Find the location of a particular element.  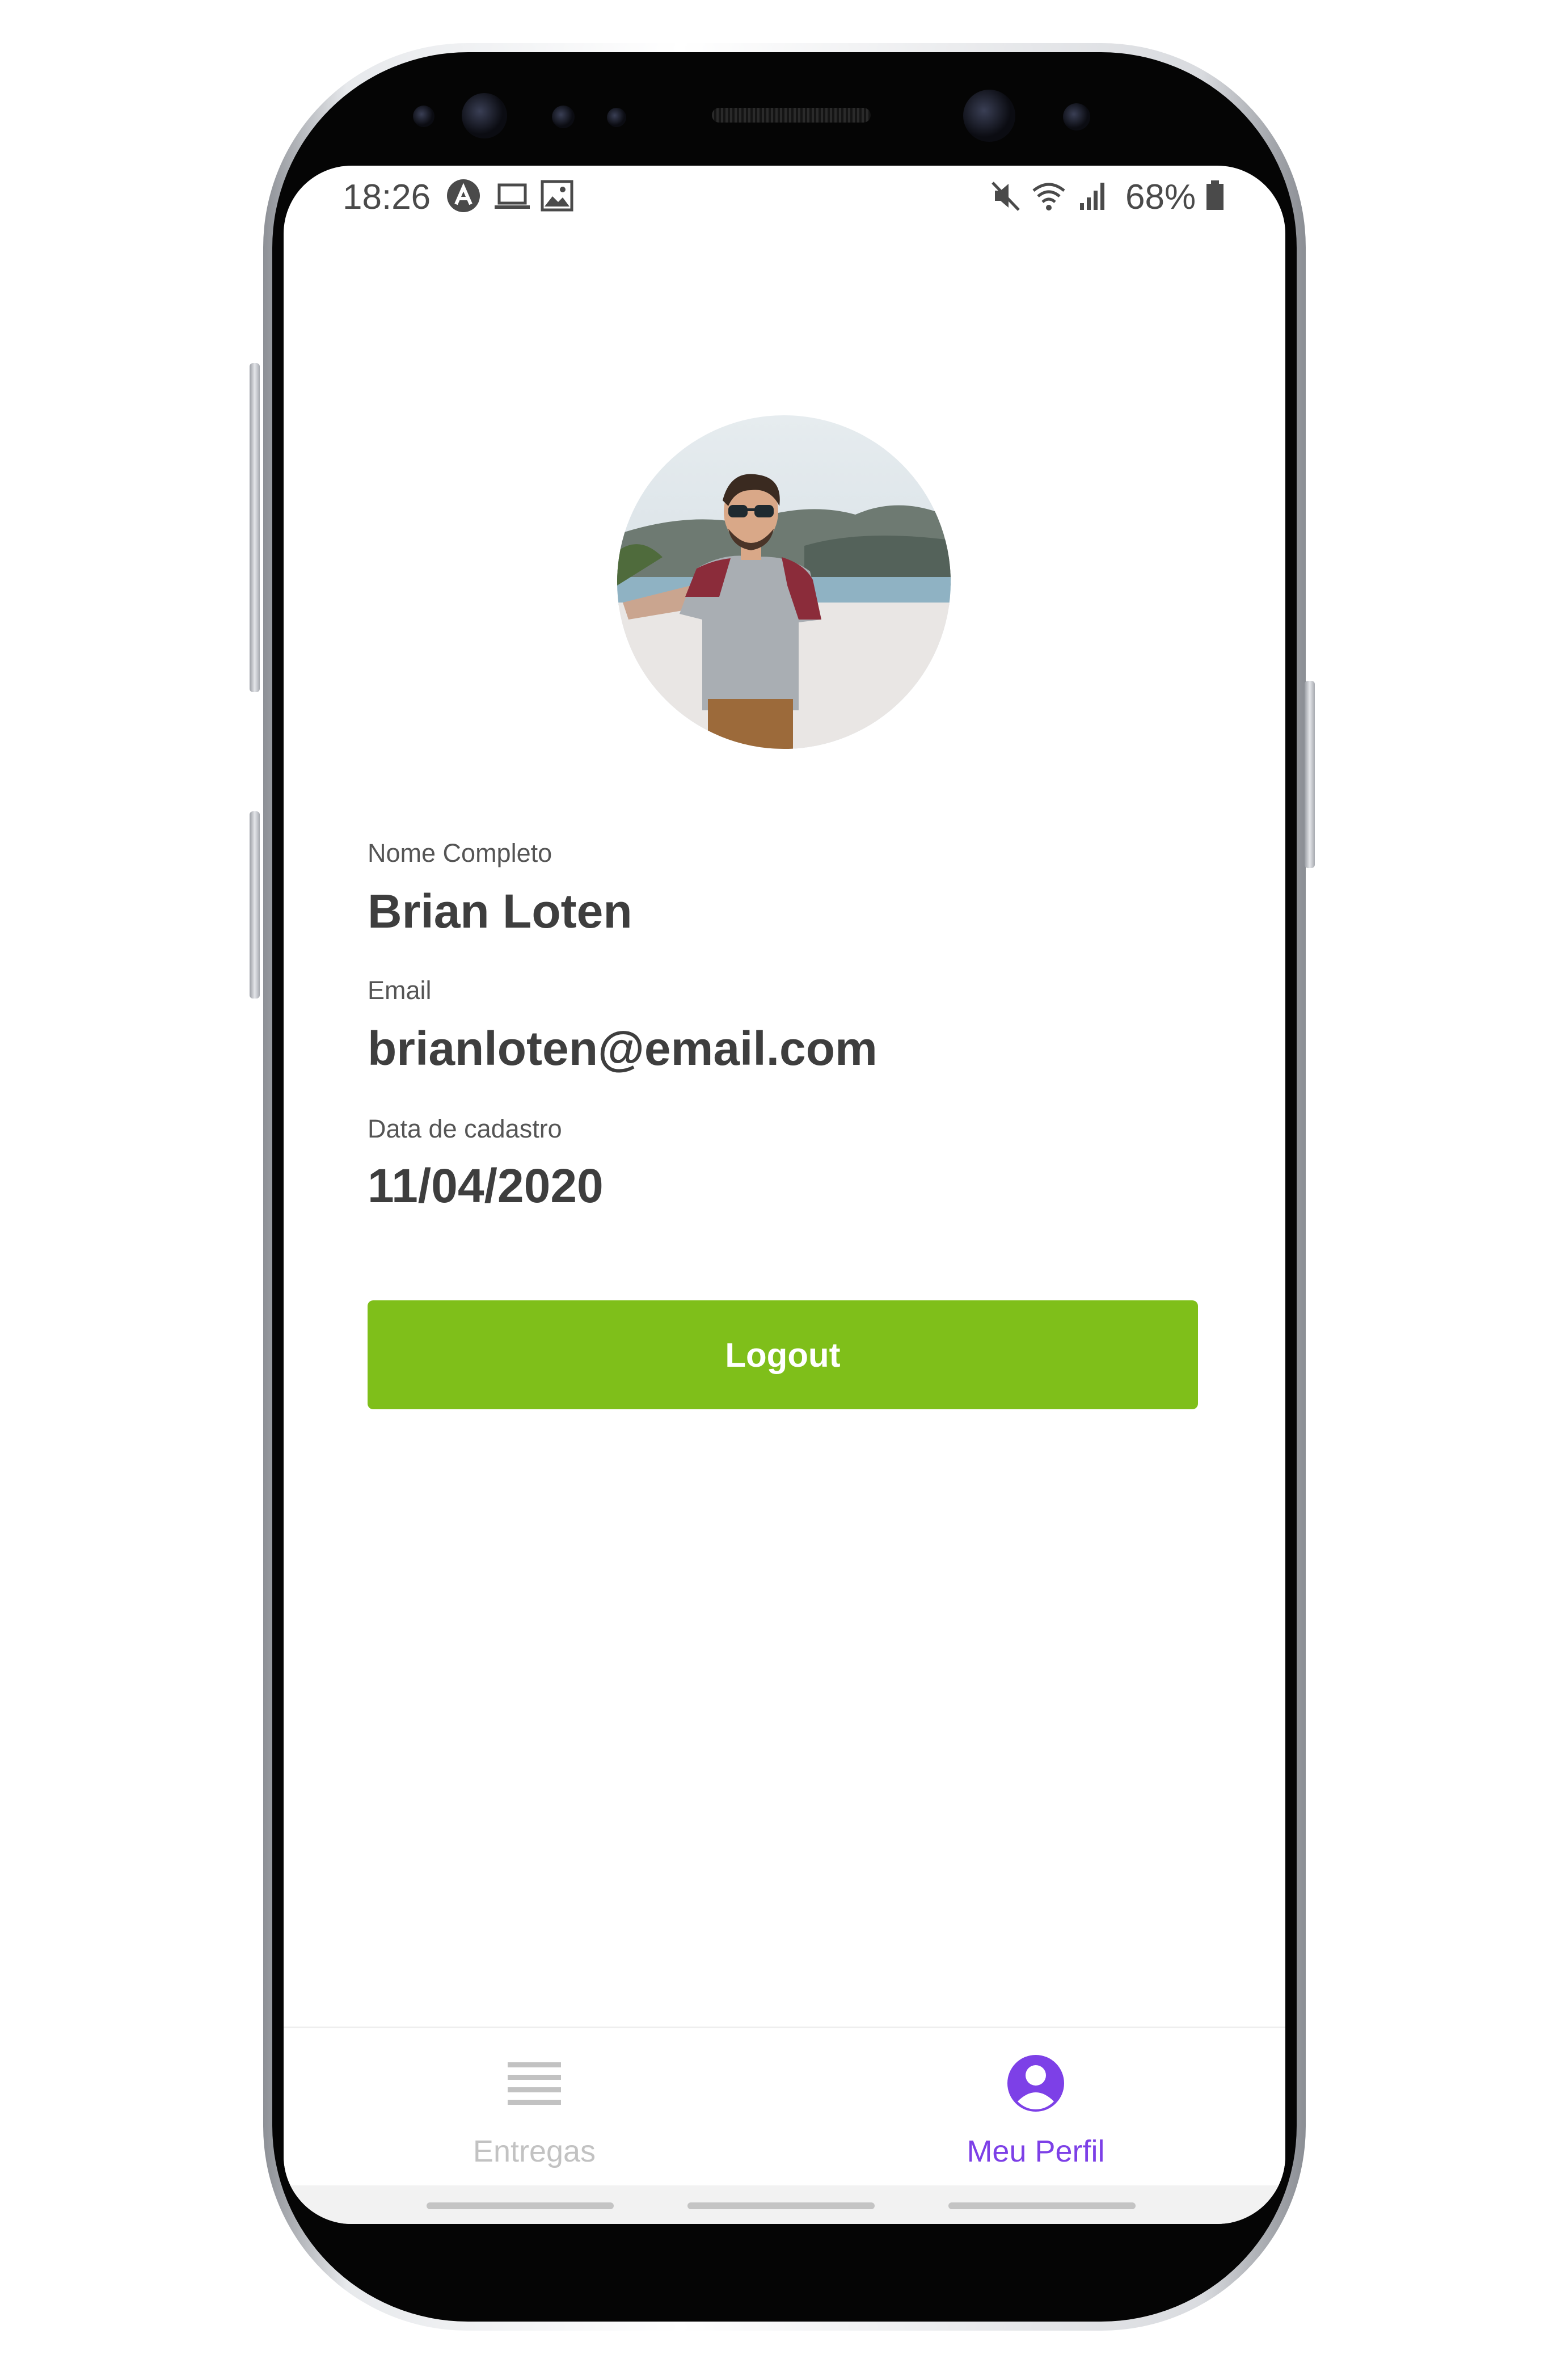

tab-entregas-label: Entregas is located at coordinates (534, 2151).